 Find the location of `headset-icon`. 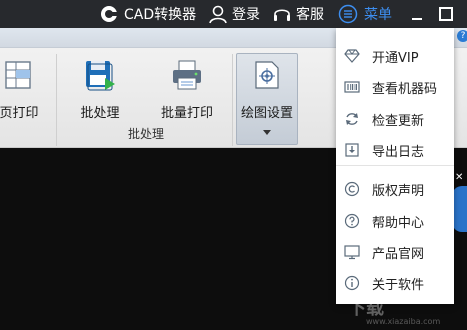

headset-icon is located at coordinates (282, 15).